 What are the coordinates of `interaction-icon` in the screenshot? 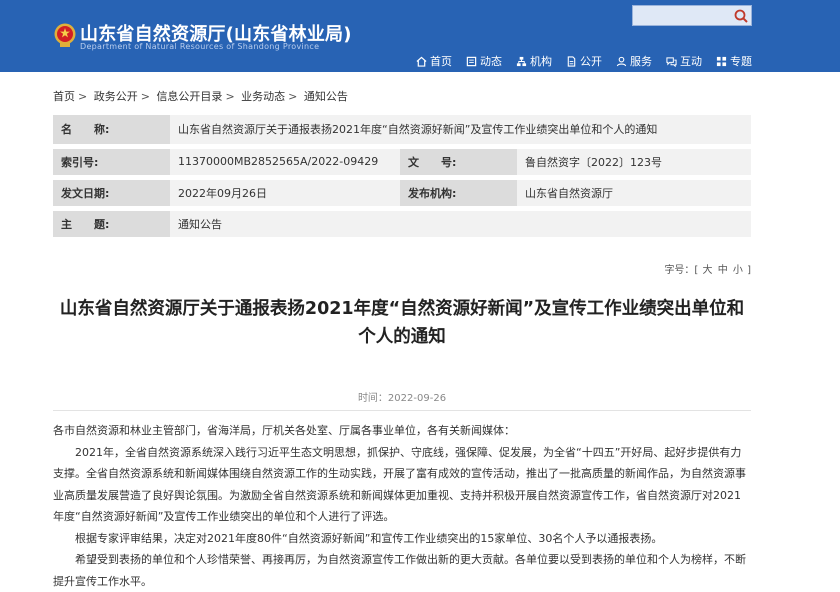 It's located at (671, 61).